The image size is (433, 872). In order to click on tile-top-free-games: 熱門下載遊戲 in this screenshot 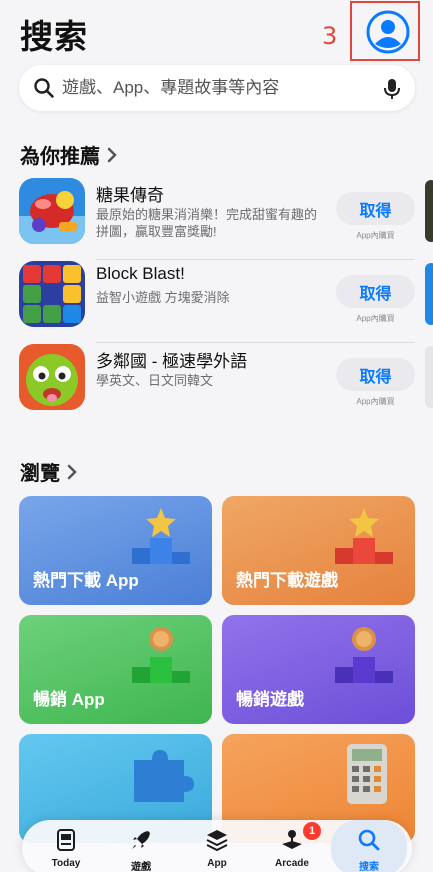, I will do `click(318, 550)`.